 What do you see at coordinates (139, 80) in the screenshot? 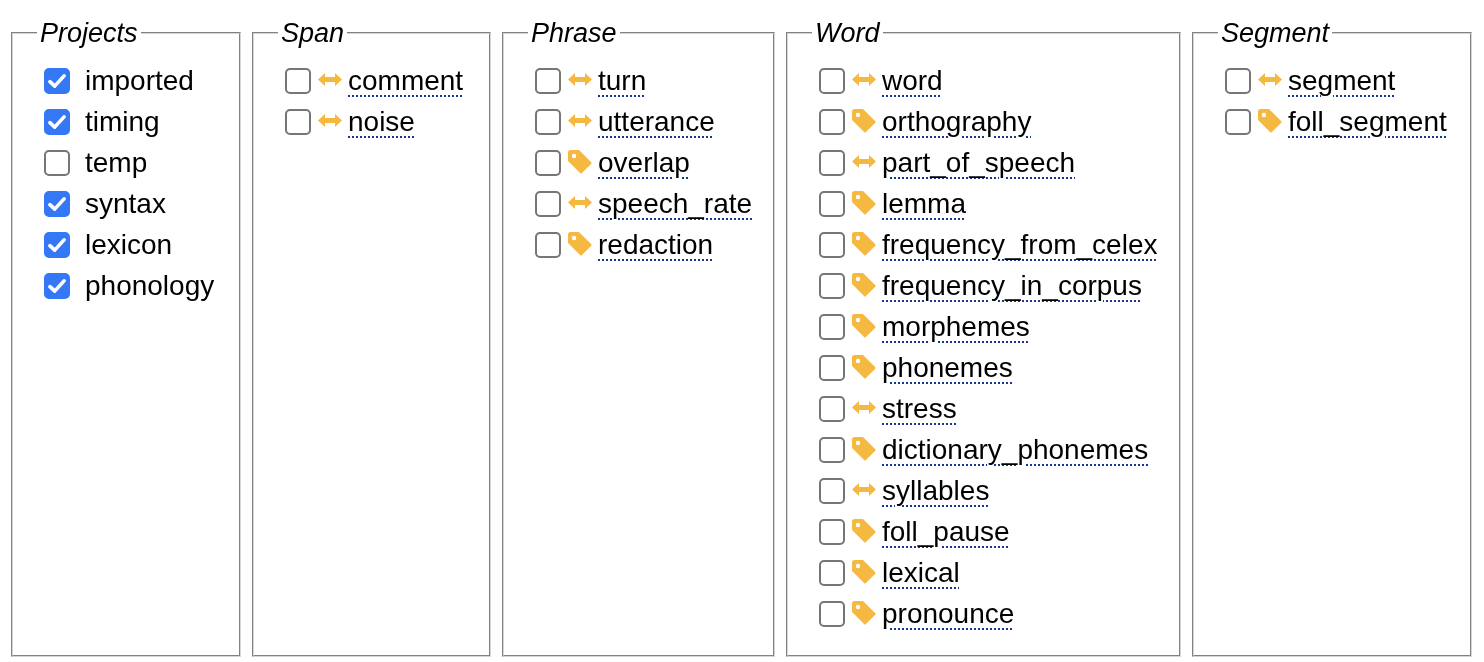
I see `project-label: imported` at bounding box center [139, 80].